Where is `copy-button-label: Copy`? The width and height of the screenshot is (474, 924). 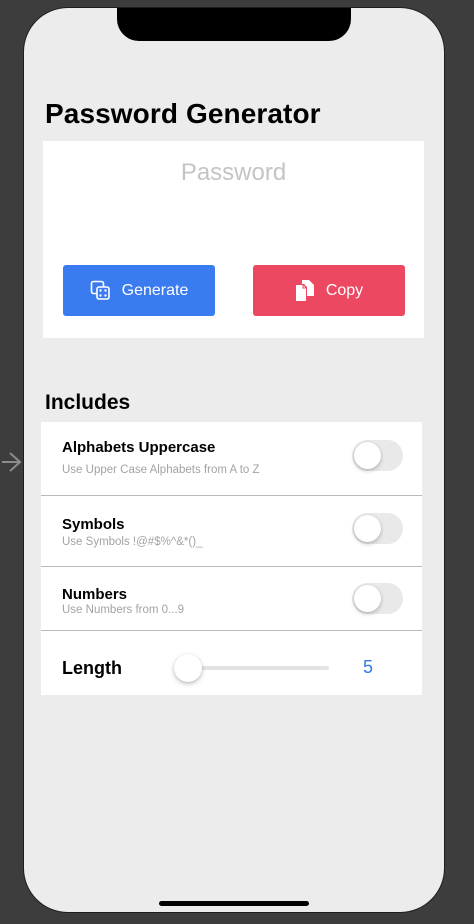
copy-button-label: Copy is located at coordinates (344, 290).